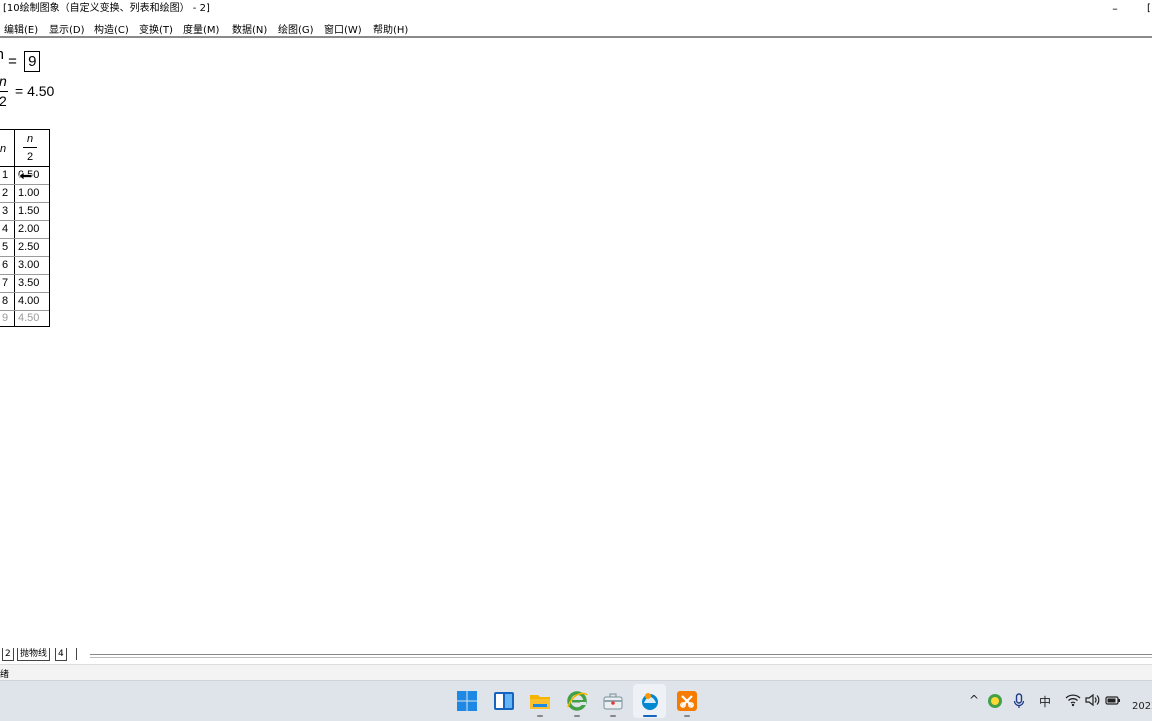 The image size is (1152, 721). I want to click on row-value: 2.00, so click(29, 229).